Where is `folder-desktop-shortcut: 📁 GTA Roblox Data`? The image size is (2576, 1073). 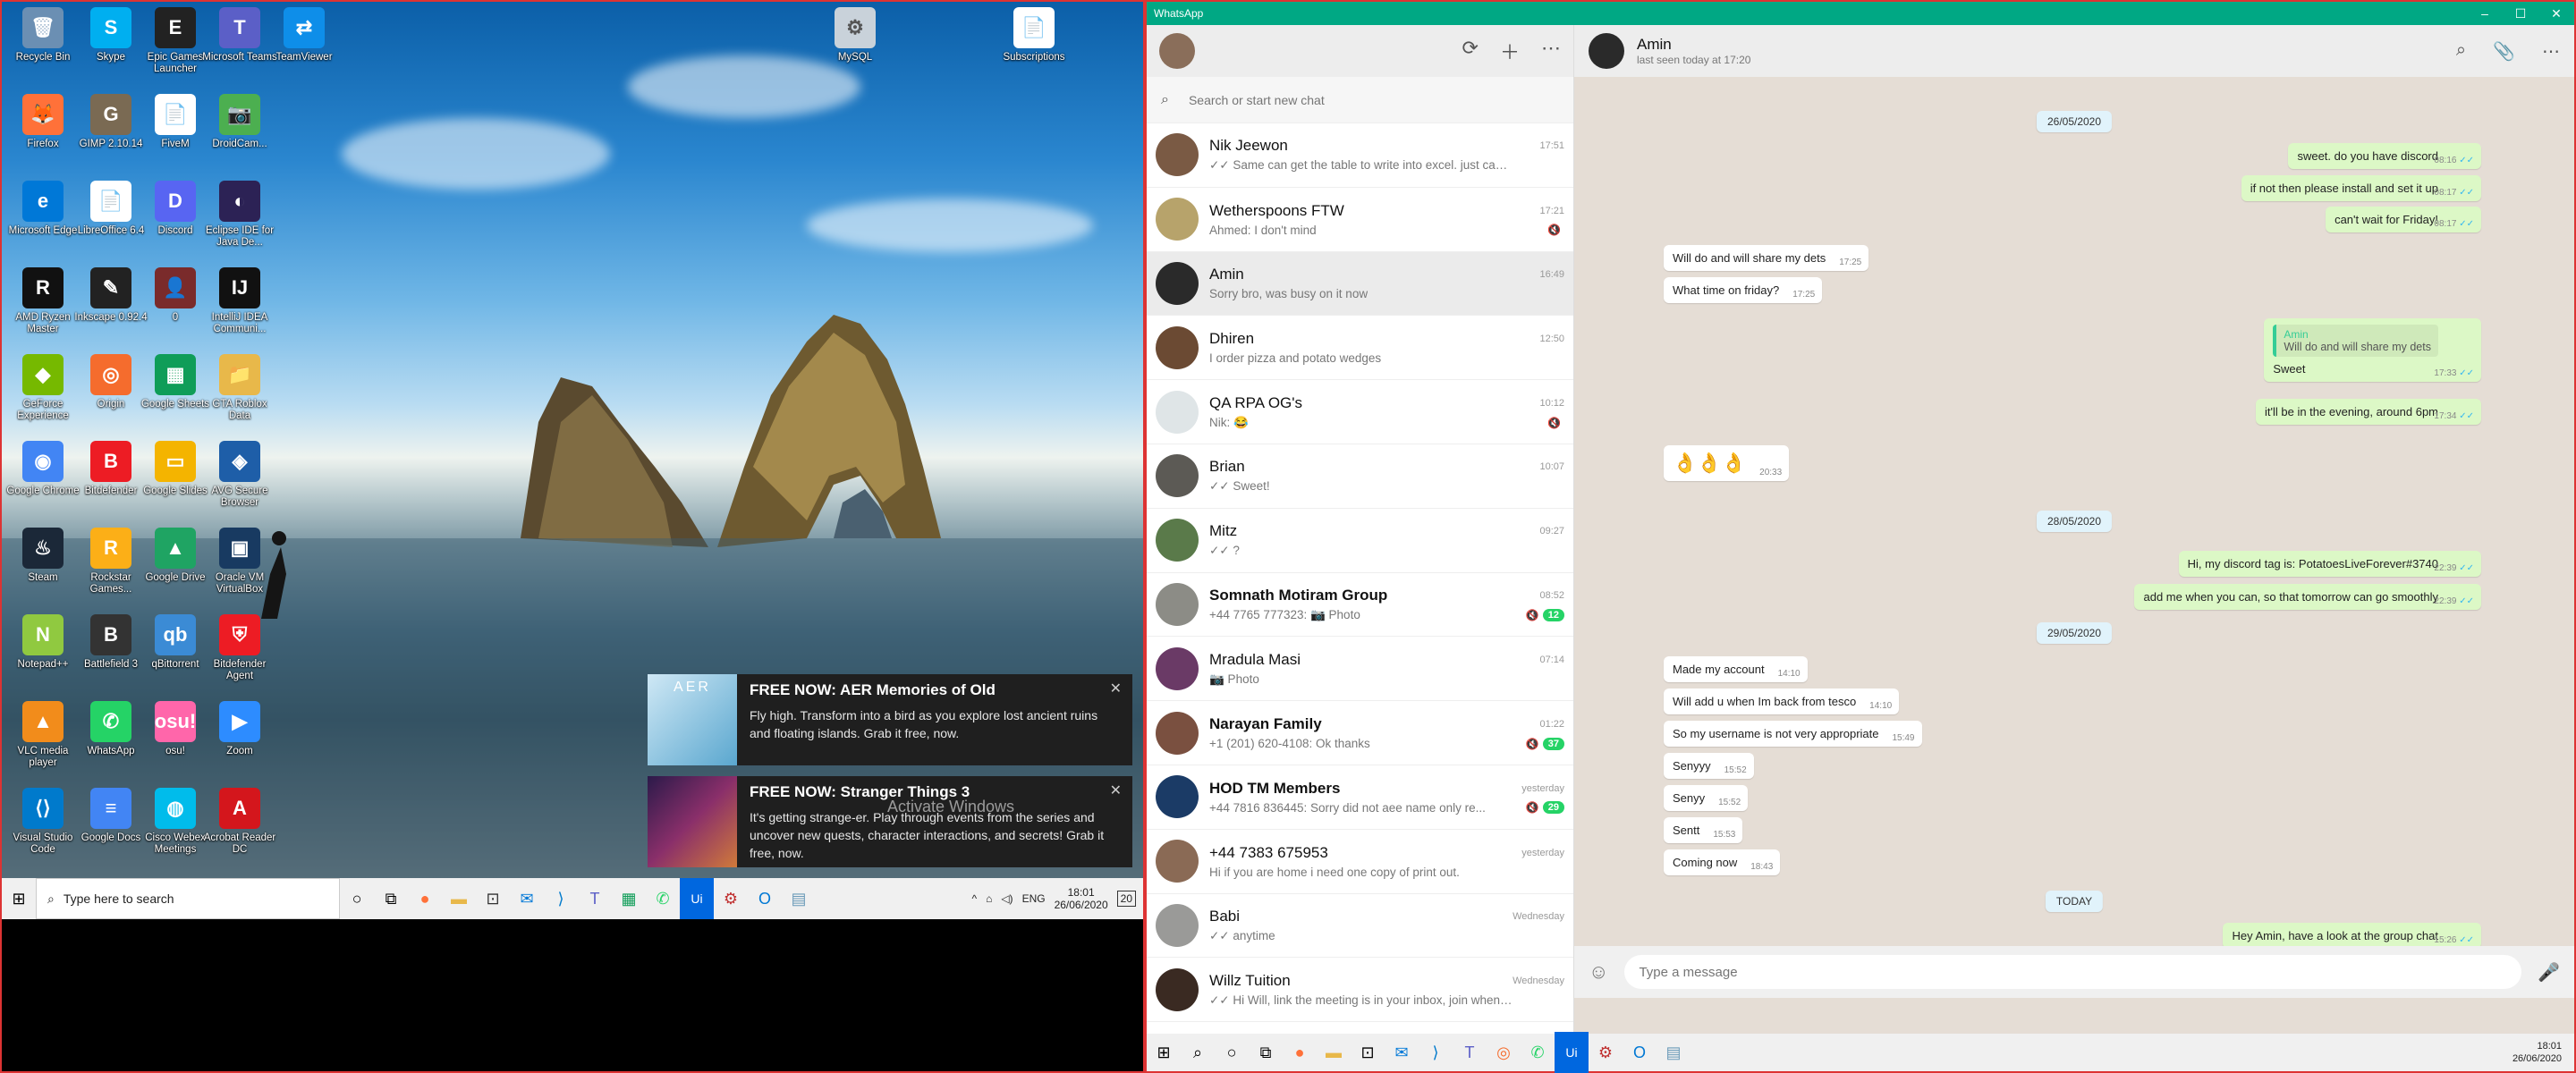
folder-desktop-shortcut: 📁 GTA Roblox Data is located at coordinates (239, 393).